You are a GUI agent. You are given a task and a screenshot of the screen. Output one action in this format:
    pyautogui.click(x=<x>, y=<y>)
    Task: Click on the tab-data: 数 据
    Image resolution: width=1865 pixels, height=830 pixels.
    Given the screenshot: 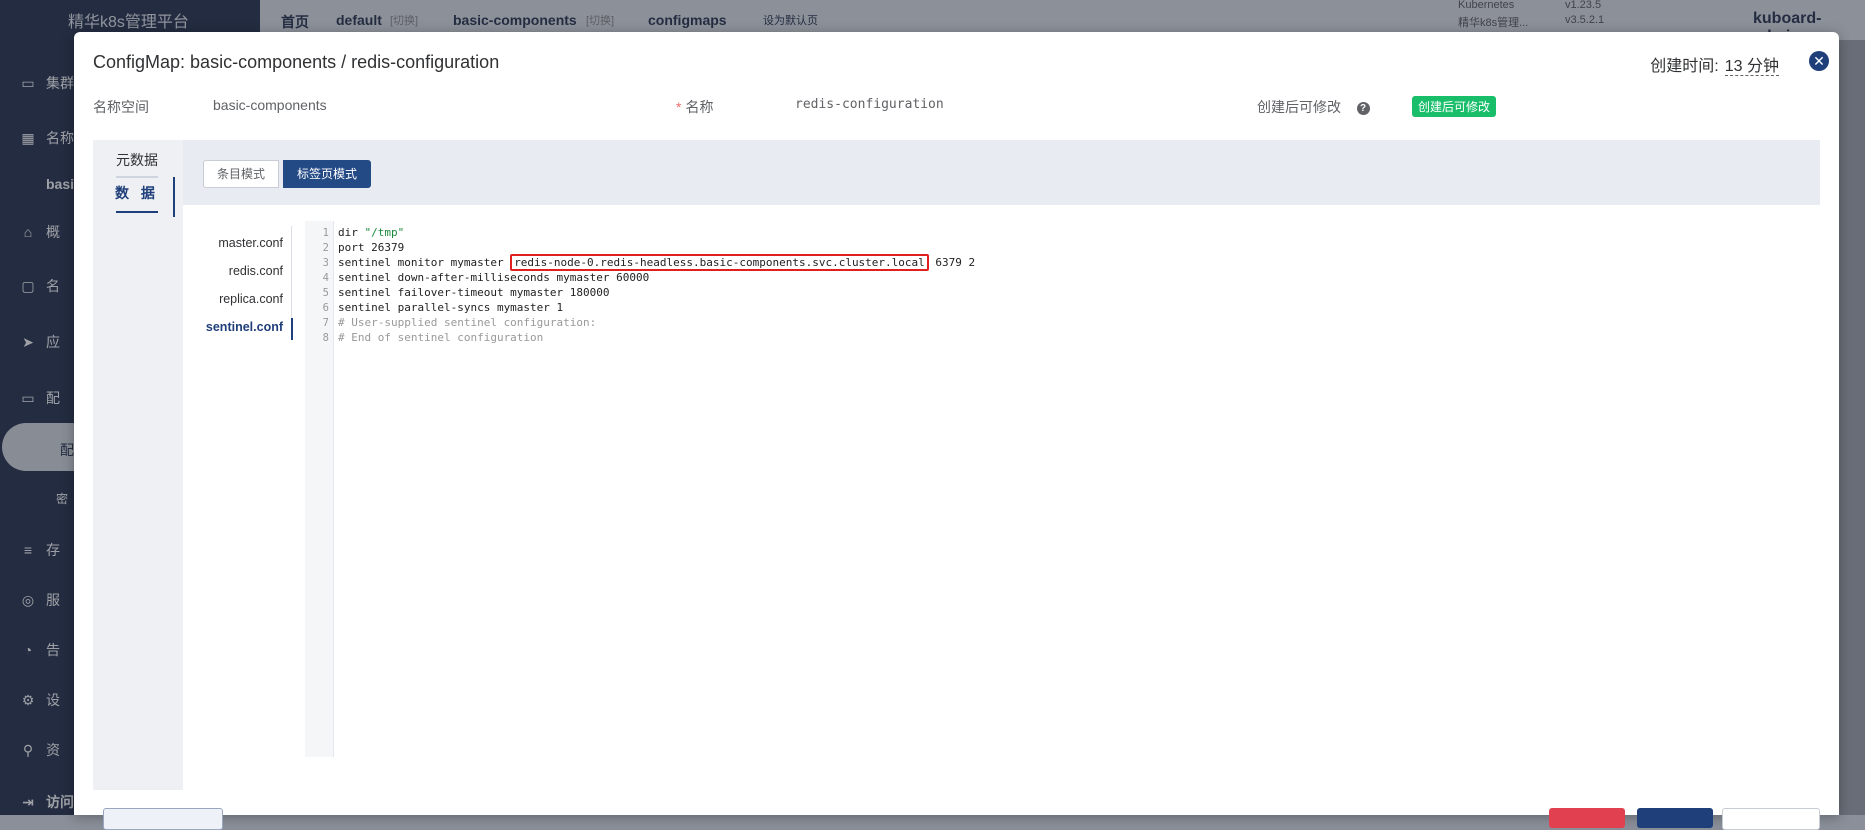 What is the action you would take?
    pyautogui.click(x=137, y=198)
    